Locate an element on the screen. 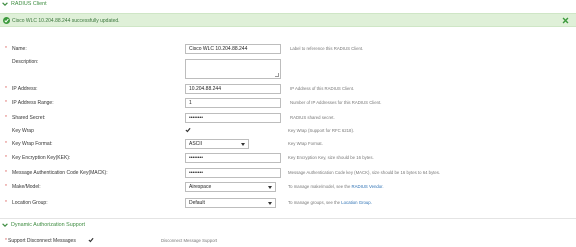  key-wrap-checkbox is located at coordinates (188, 130).